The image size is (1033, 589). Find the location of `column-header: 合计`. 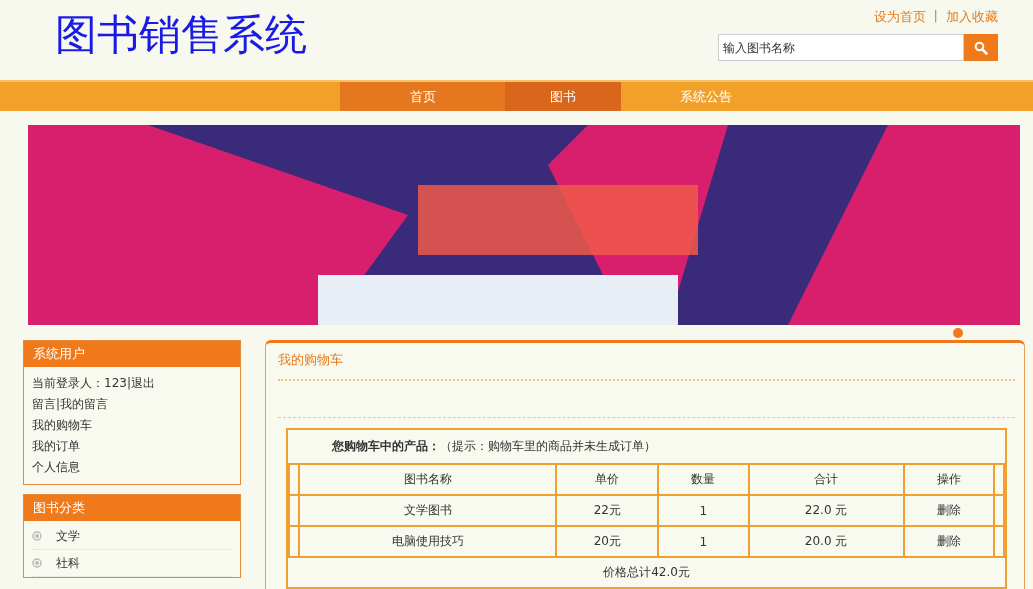

column-header: 合计 is located at coordinates (826, 479).